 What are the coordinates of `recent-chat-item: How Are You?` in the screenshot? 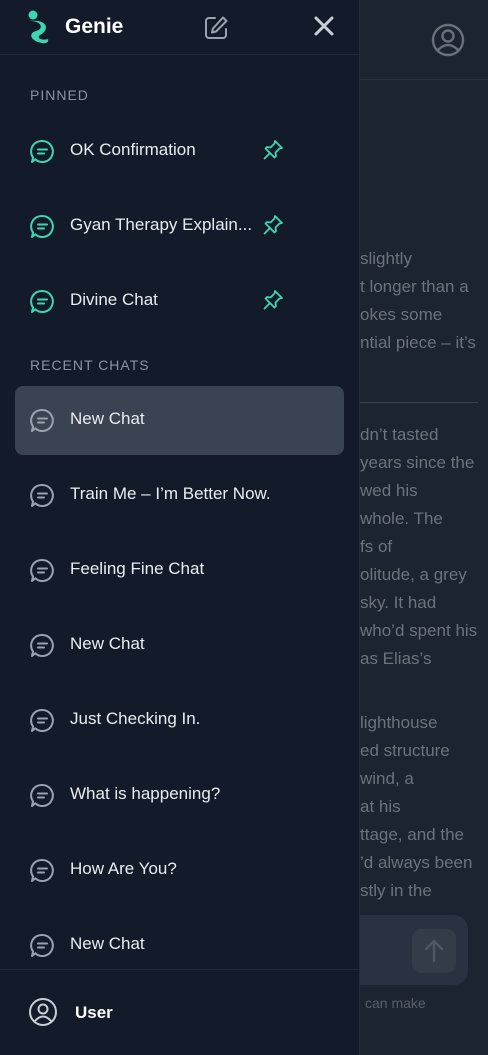 It's located at (179, 870).